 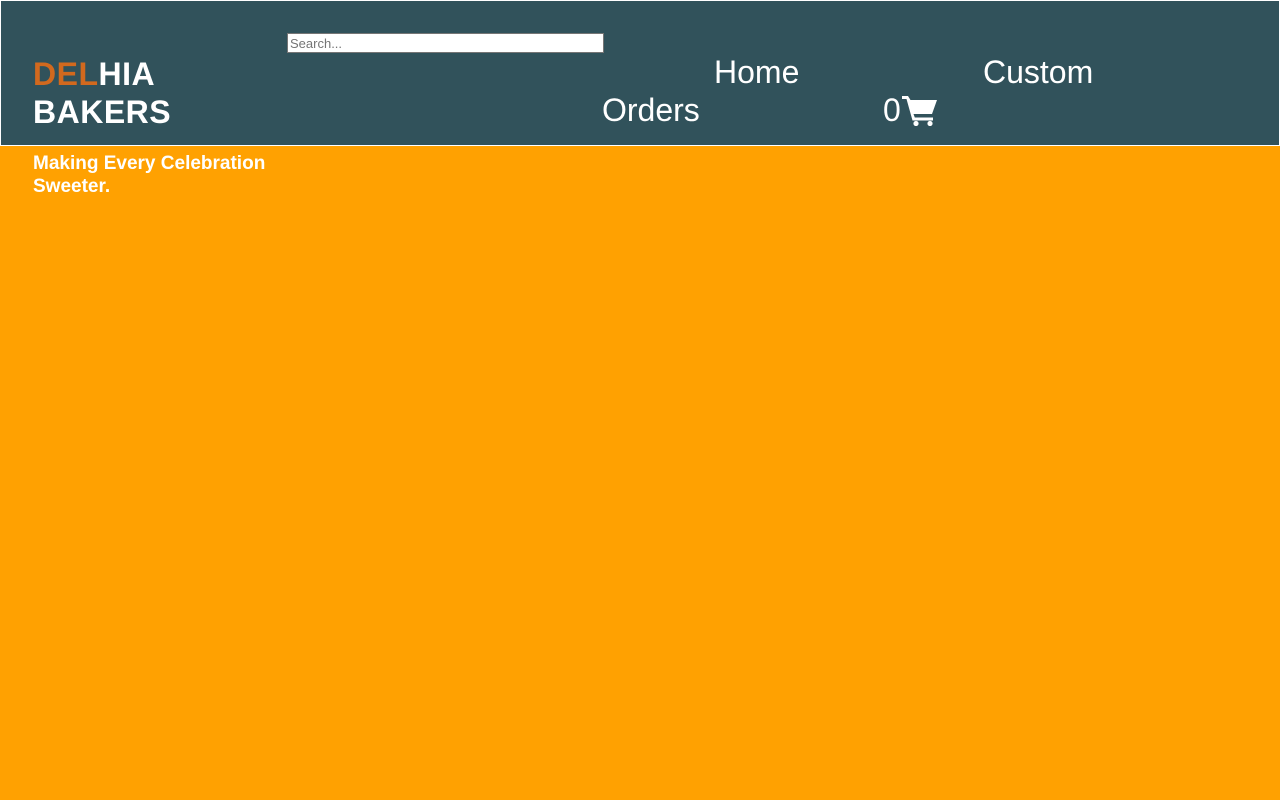 What do you see at coordinates (892, 110) in the screenshot?
I see `cart-count: 0` at bounding box center [892, 110].